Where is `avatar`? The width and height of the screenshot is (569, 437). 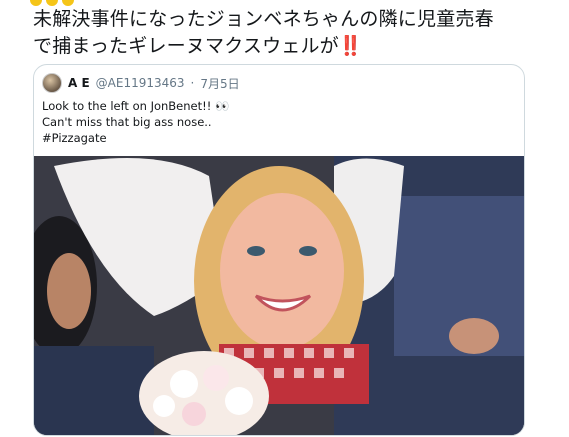 avatar is located at coordinates (52, 83).